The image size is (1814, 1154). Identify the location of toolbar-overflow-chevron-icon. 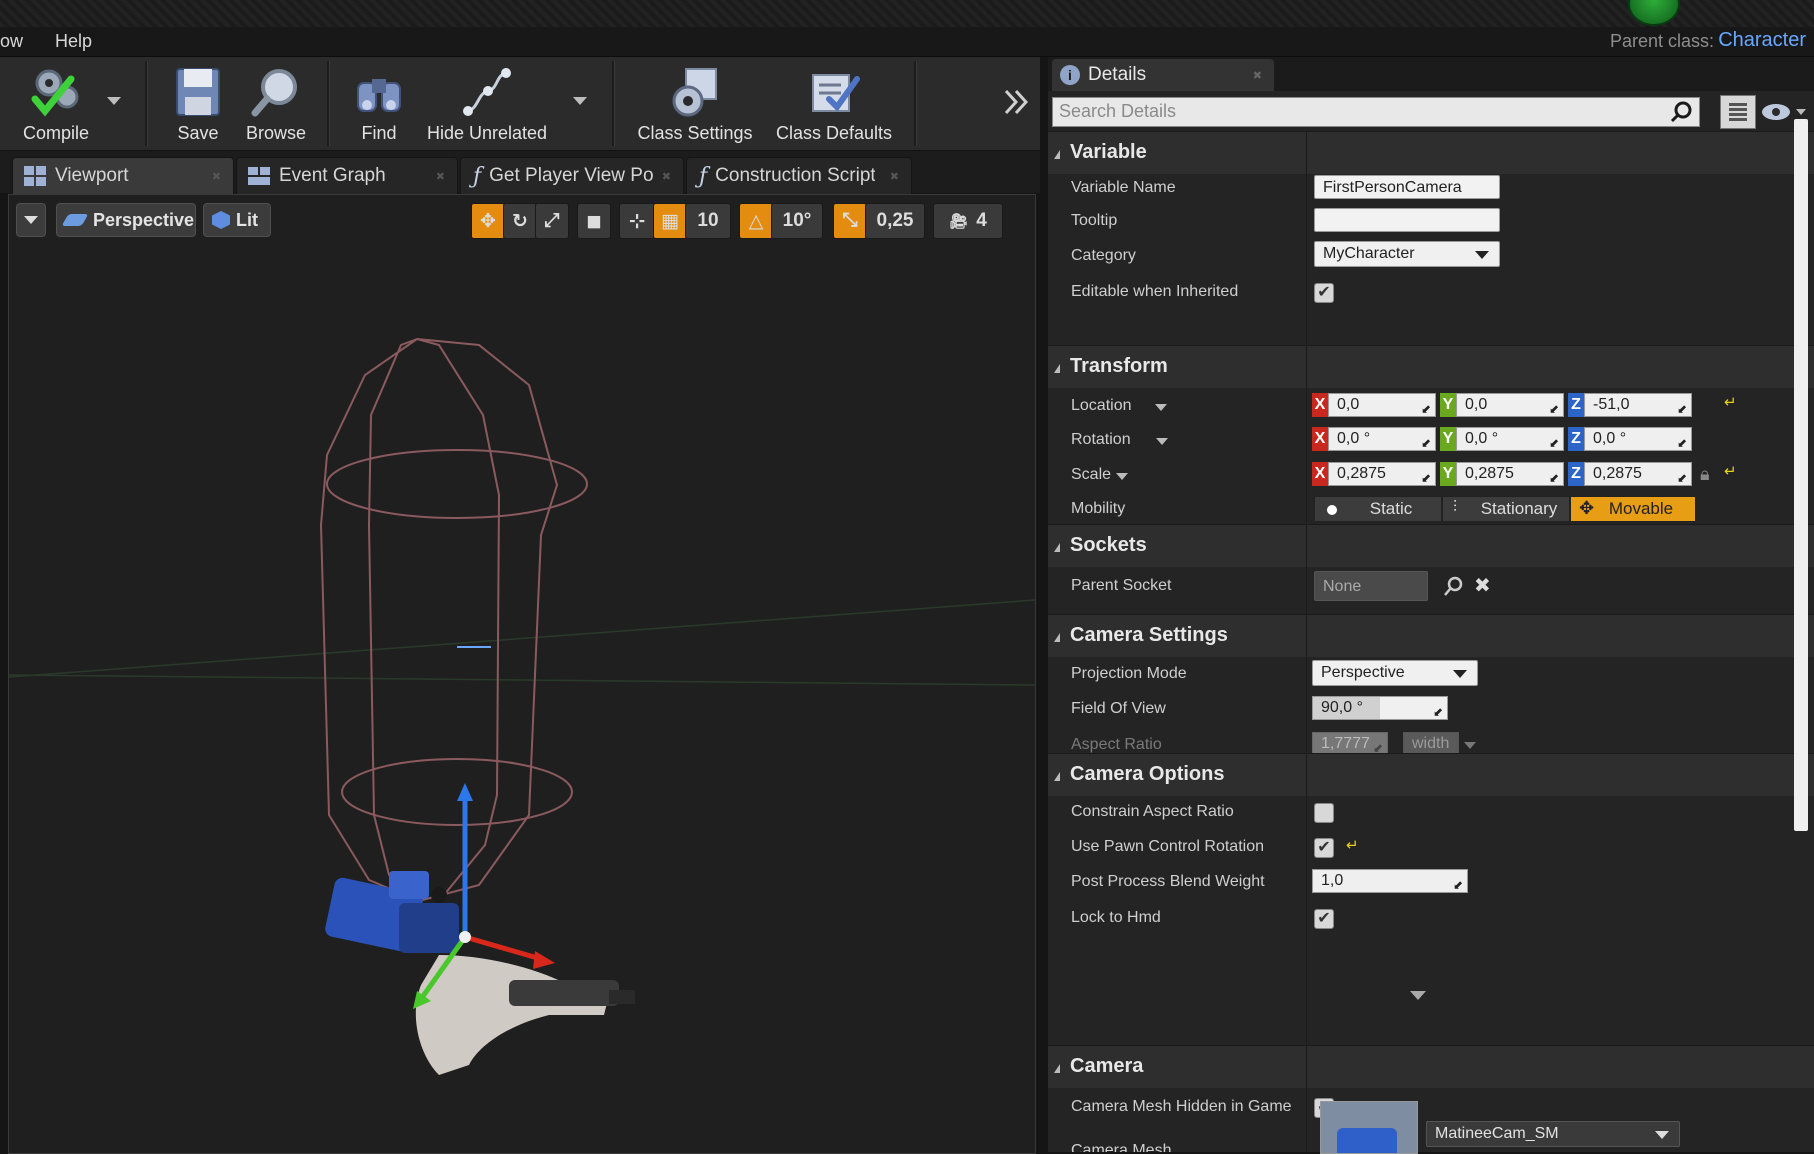
(1016, 102).